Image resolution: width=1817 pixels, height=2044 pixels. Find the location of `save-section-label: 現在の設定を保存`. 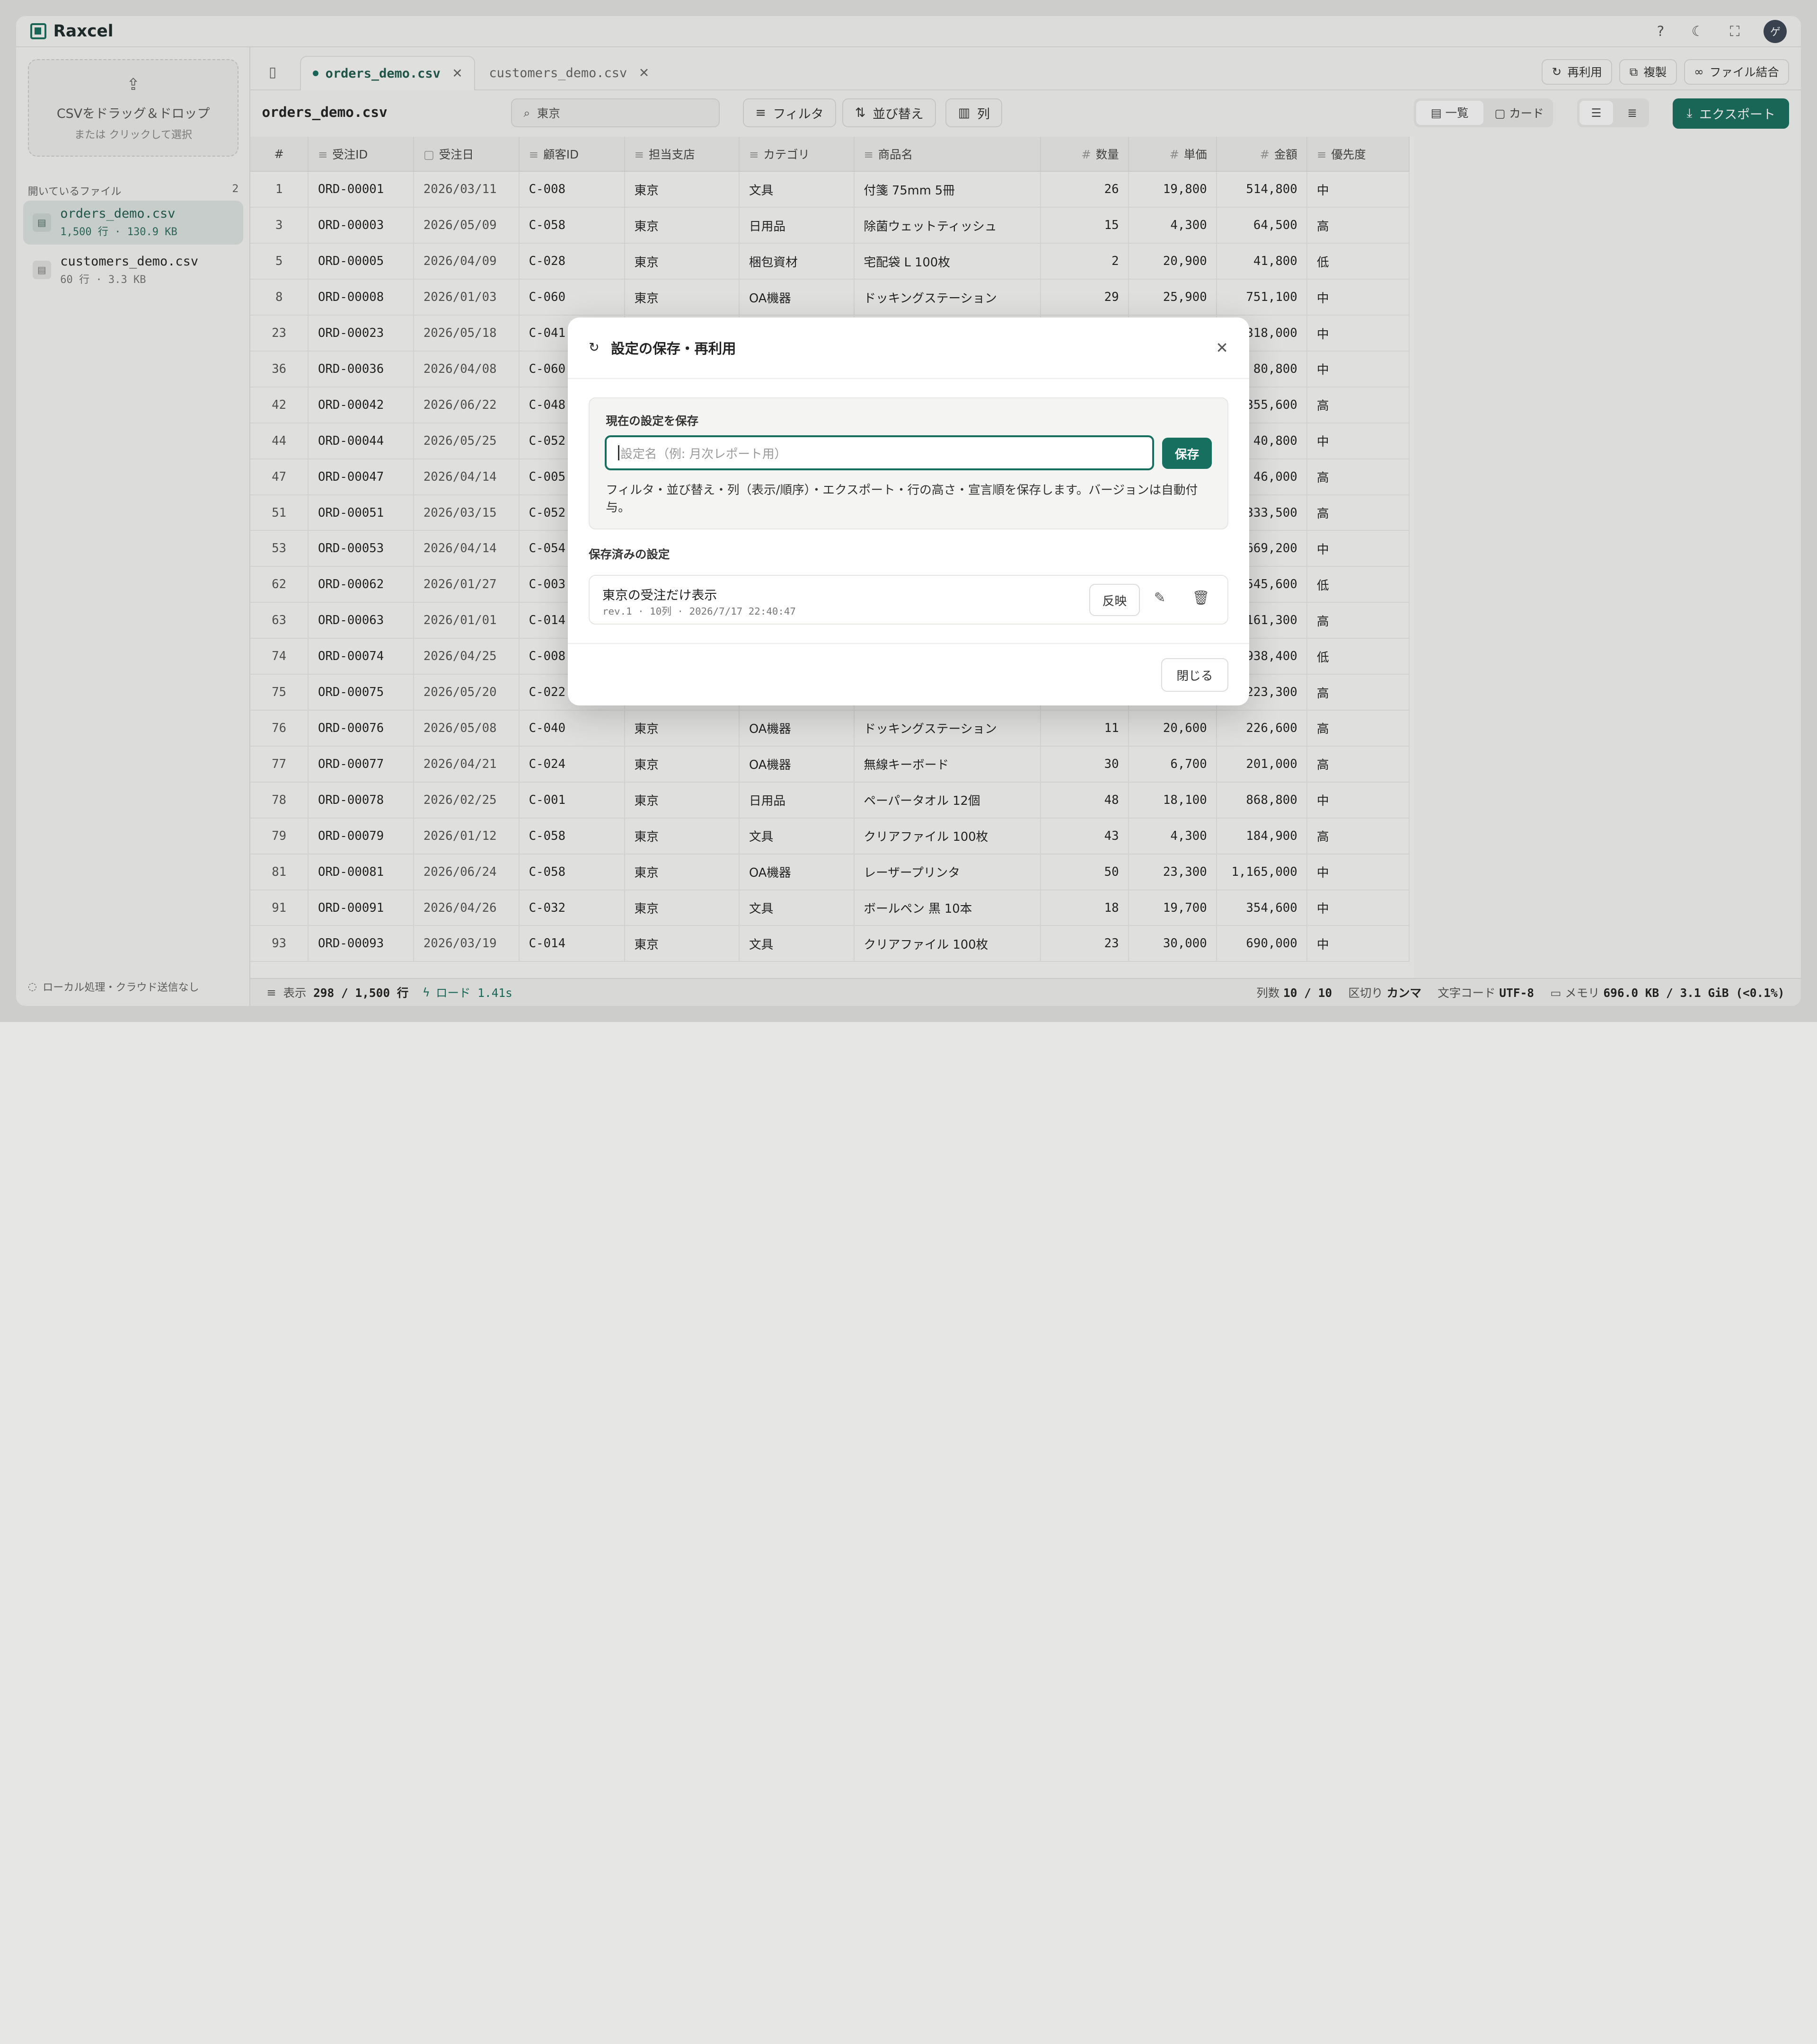

save-section-label: 現在の設定を保存 is located at coordinates (652, 421).